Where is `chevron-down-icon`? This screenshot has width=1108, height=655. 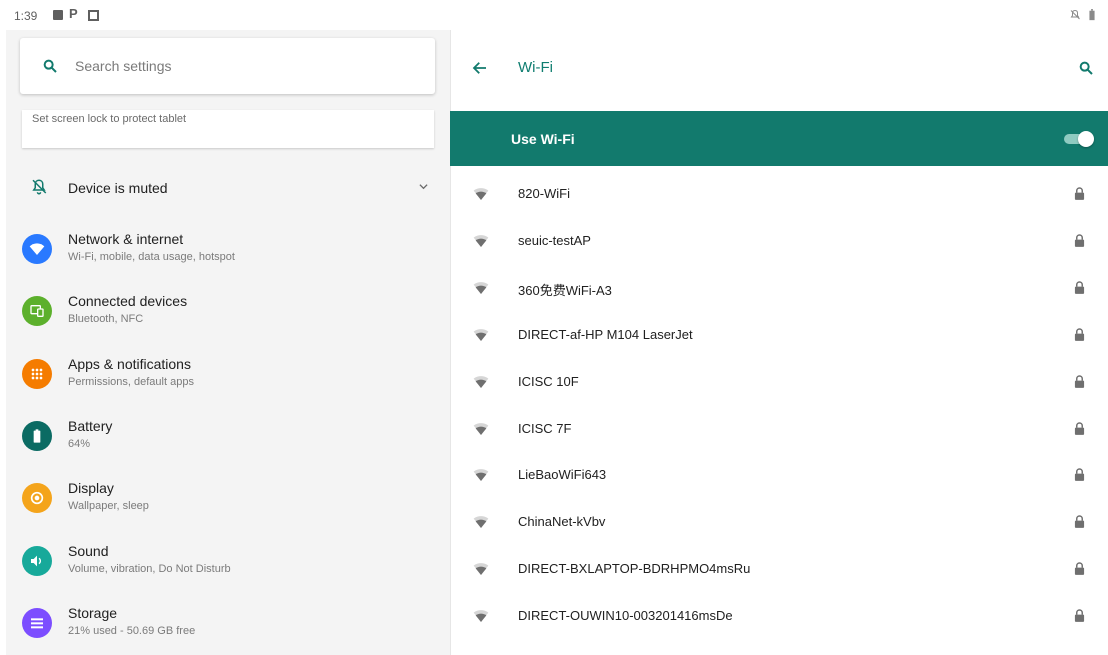 chevron-down-icon is located at coordinates (423, 186).